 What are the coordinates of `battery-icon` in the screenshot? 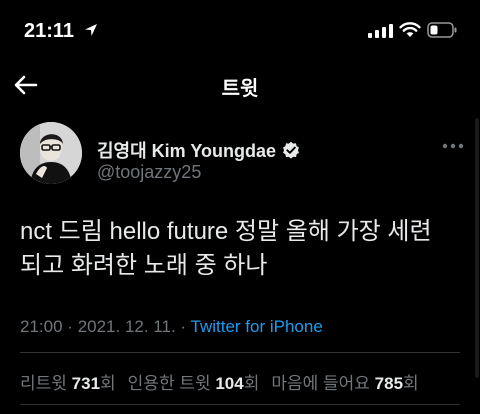 It's located at (442, 30).